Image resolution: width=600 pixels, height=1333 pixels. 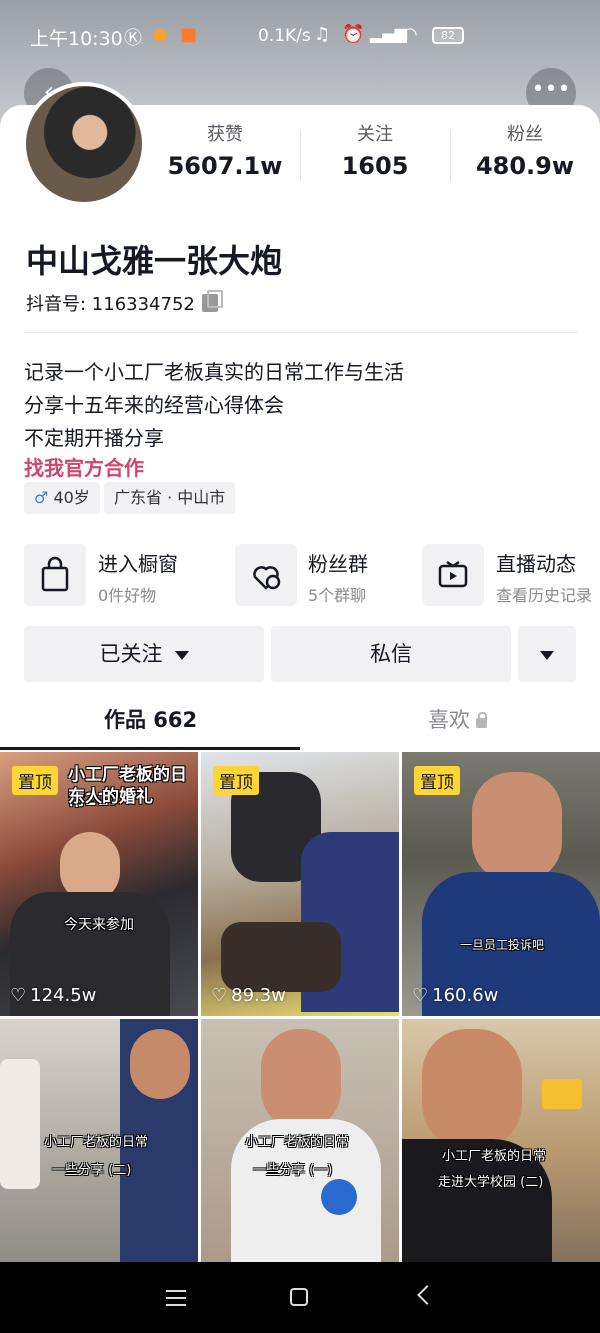 I want to click on video-tile: 小工厂老板的日常 一些分享 (一), so click(x=300, y=1151).